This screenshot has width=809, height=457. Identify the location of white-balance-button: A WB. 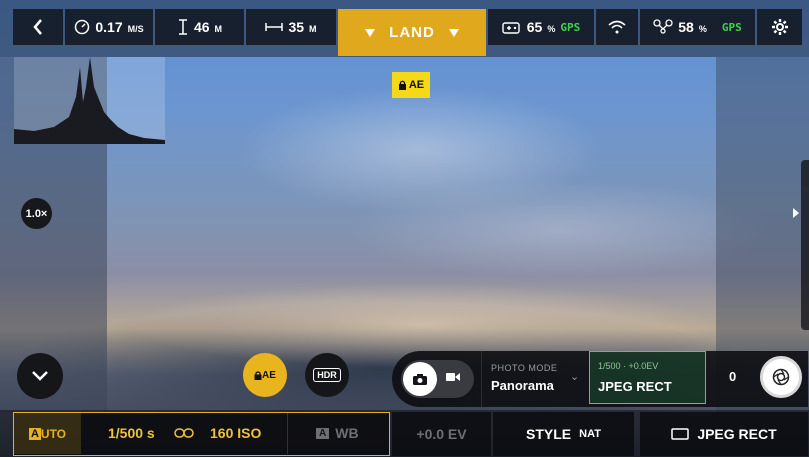
(337, 433).